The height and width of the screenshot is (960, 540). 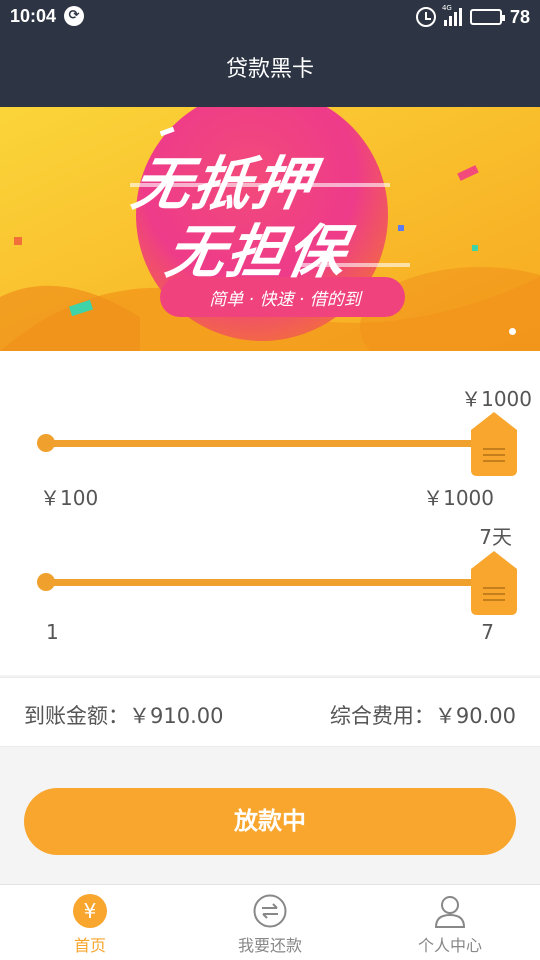 What do you see at coordinates (270, 712) in the screenshot?
I see `loan-summary: 到账金额：￥910.00 综合费用：￥90.00` at bounding box center [270, 712].